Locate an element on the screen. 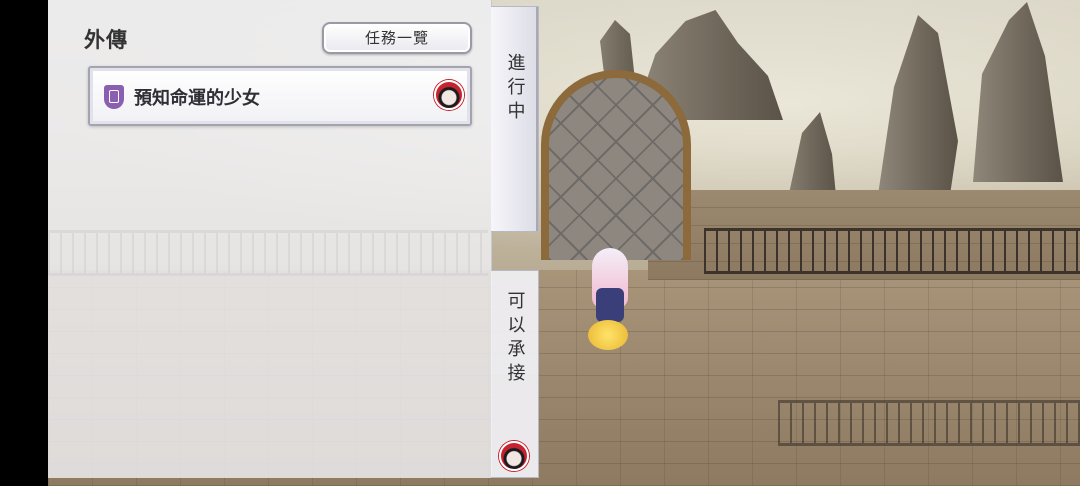 The width and height of the screenshot is (1080, 486). quest-card: 預知命運的少女 is located at coordinates (280, 96).